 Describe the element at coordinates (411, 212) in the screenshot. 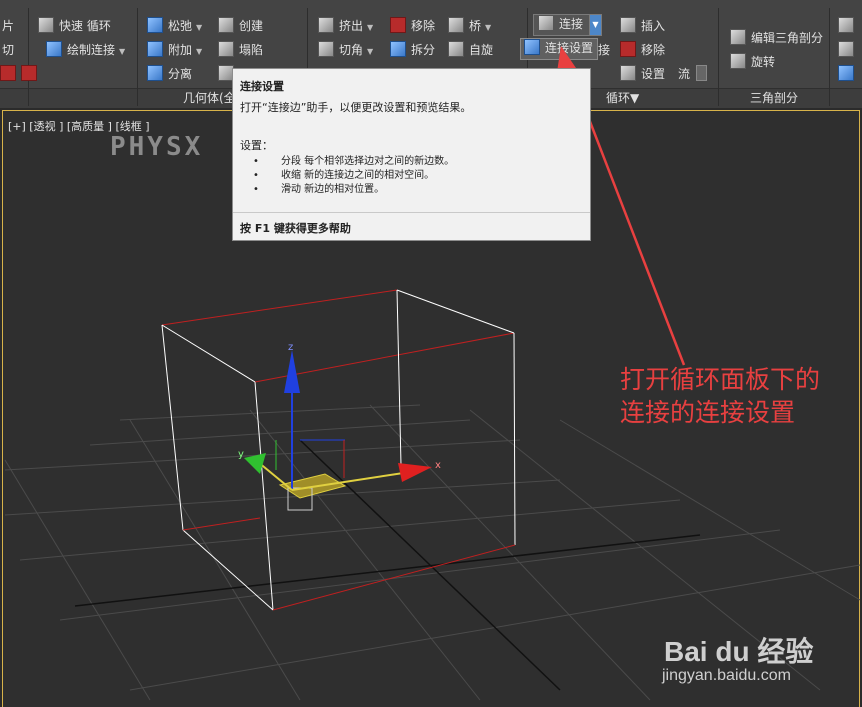

I see `tooltip-divider` at that location.